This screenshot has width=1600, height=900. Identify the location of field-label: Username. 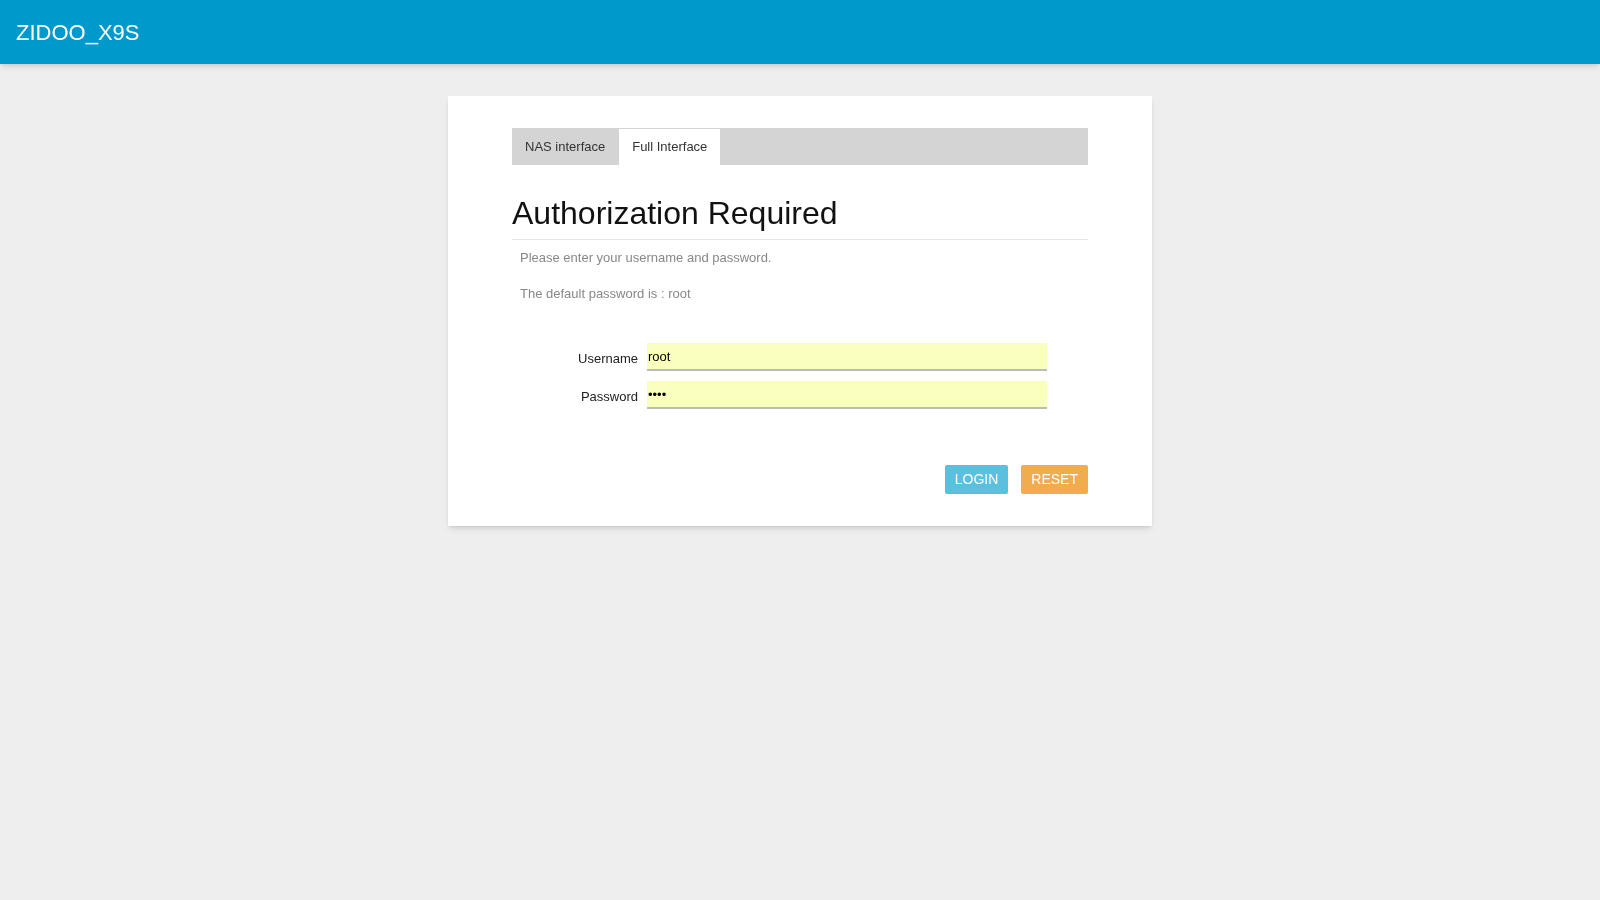
(608, 359).